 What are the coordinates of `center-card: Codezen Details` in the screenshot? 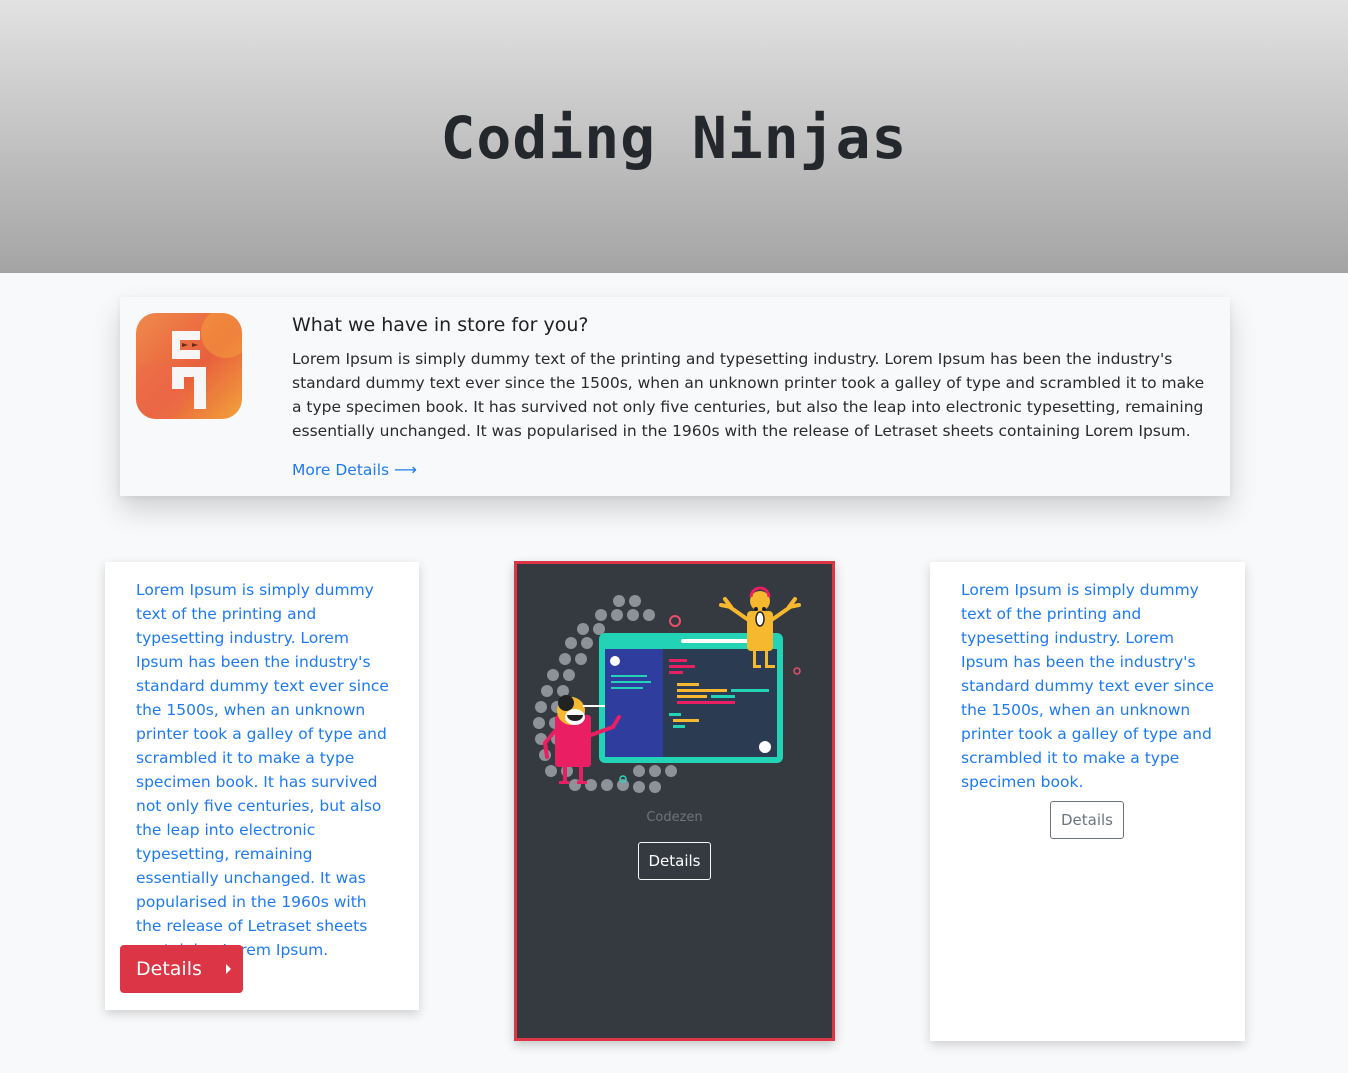 It's located at (674, 801).